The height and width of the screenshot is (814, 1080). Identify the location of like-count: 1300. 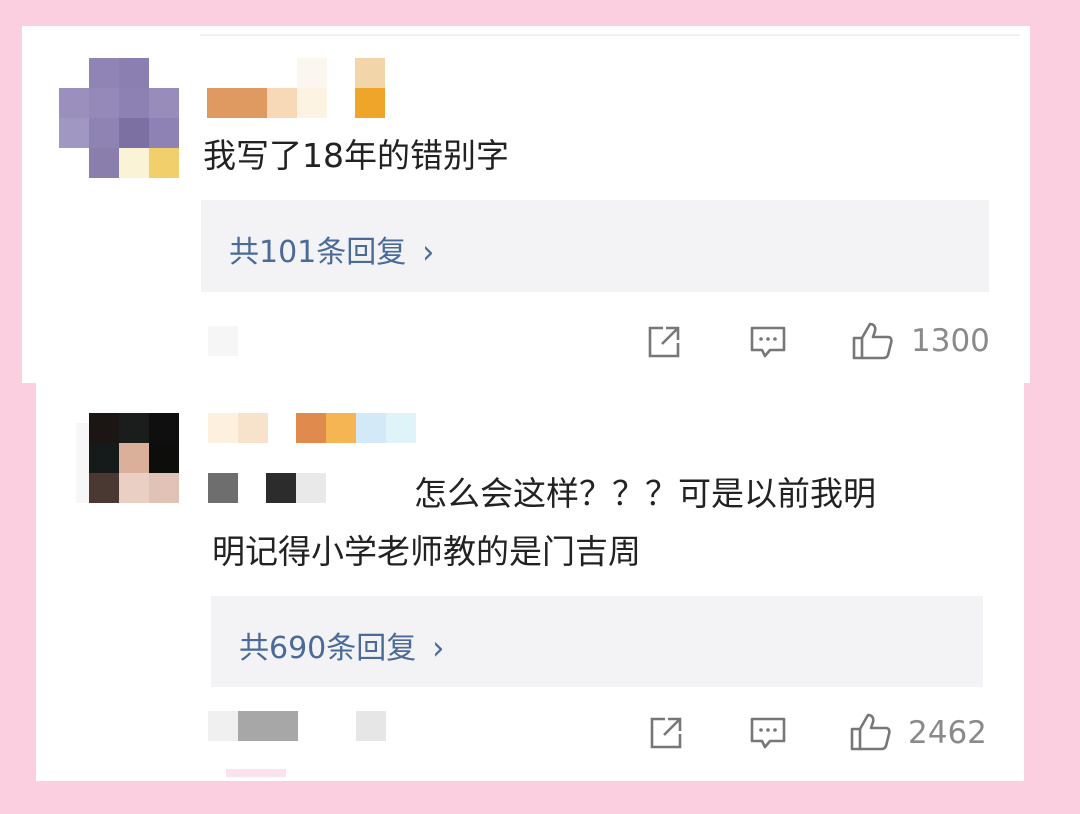
(950, 341).